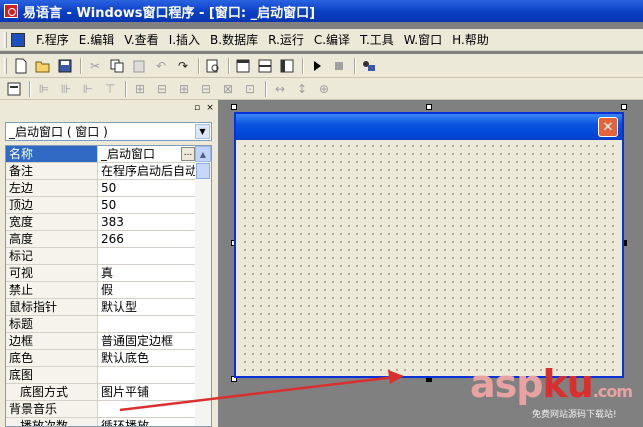  I want to click on property-row: 播放次数 循环播放, so click(101, 422).